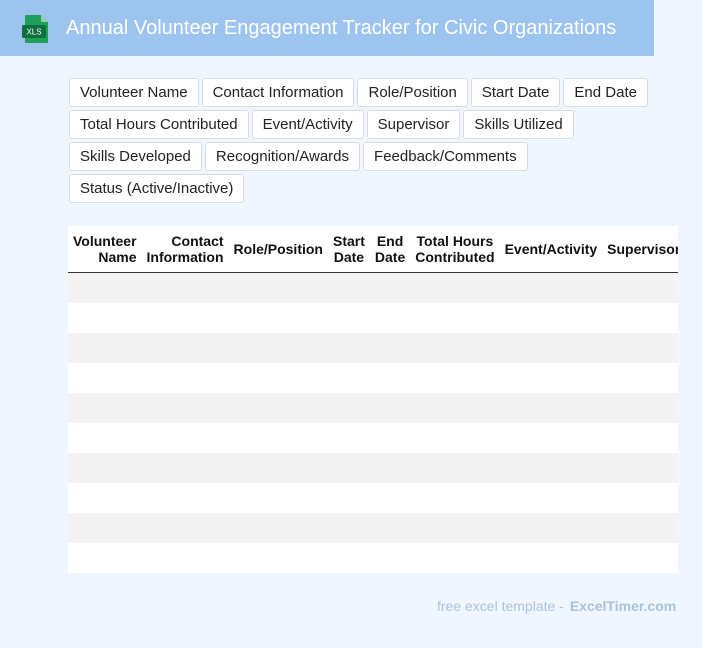  I want to click on column-header: Supervisor, so click(640, 249).